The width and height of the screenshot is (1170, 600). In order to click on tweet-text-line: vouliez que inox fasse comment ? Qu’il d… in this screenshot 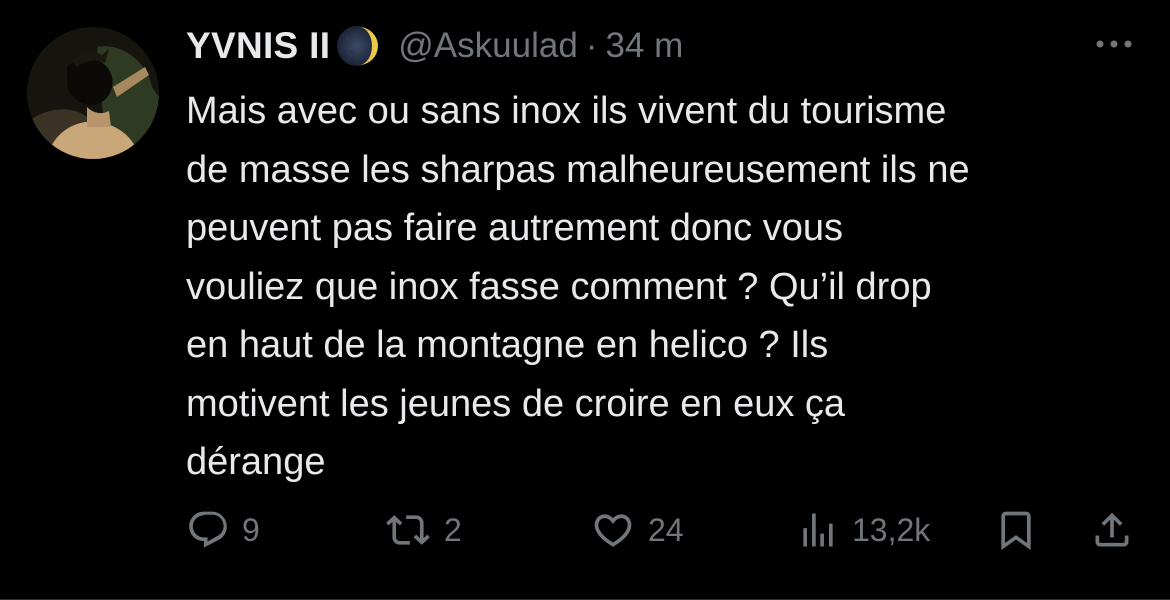, I will do `click(559, 286)`.